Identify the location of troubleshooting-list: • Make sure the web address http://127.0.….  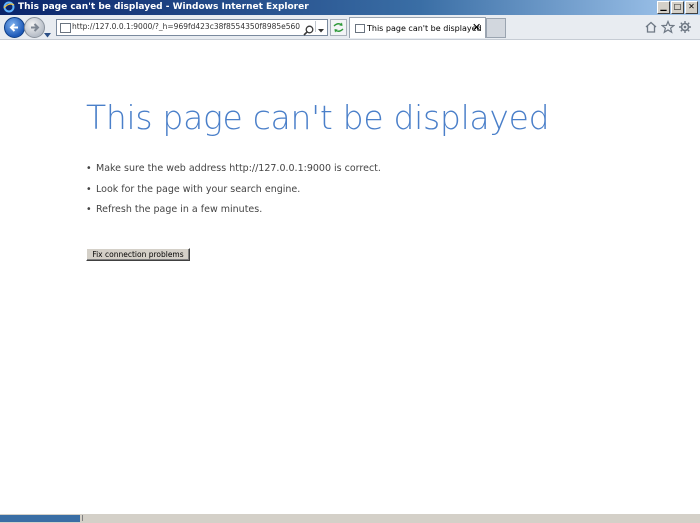
(233, 194).